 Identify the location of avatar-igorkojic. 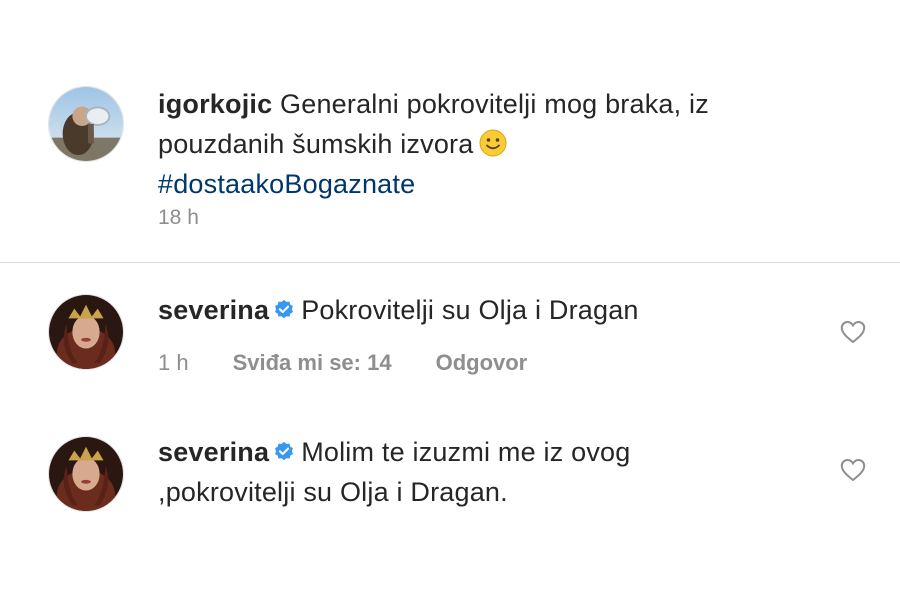
(86, 124).